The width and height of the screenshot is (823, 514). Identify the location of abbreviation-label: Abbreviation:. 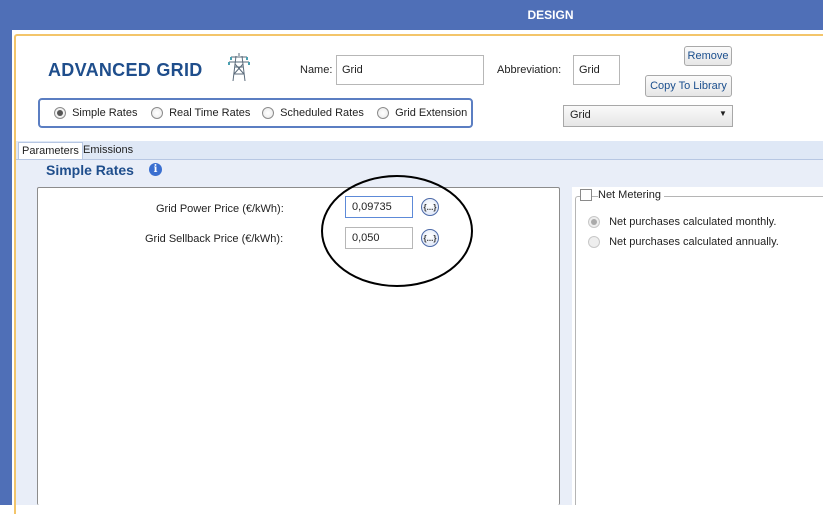
(529, 70).